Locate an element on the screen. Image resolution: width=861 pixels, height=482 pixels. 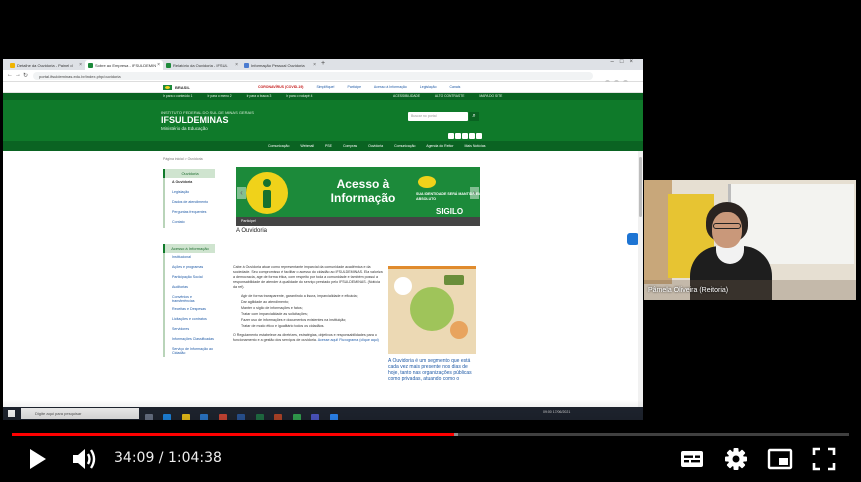
menu-item: Webmail is located at coordinates (307, 146).